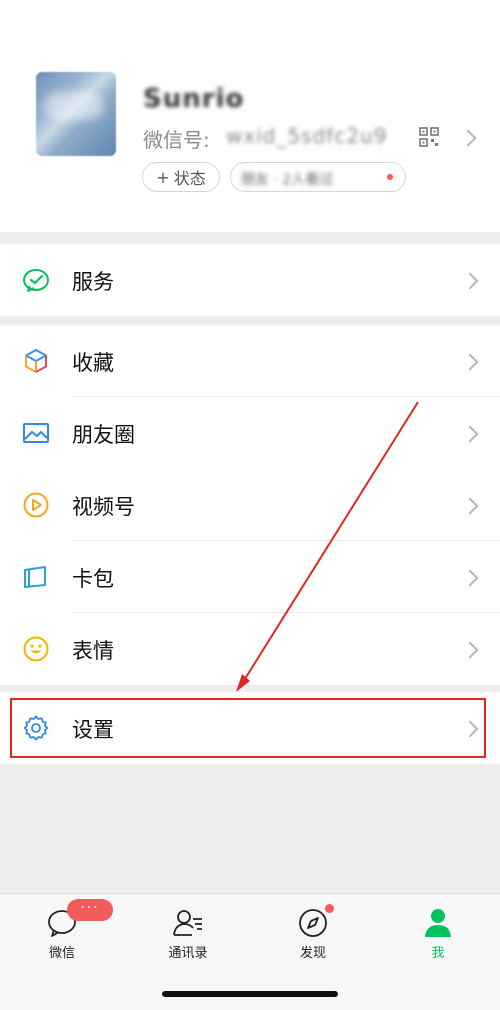 The height and width of the screenshot is (1010, 500). What do you see at coordinates (438, 953) in the screenshot?
I see `tab-label-me: 我` at bounding box center [438, 953].